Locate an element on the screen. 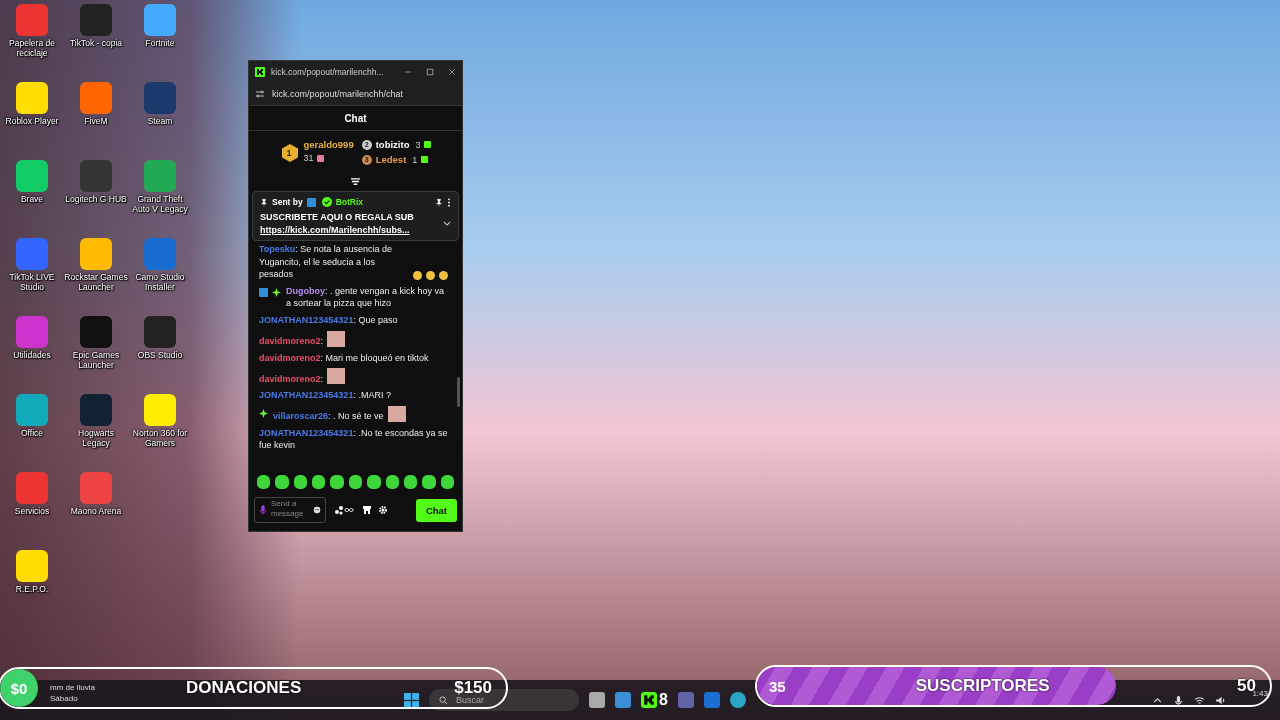 The height and width of the screenshot is (720, 1280). desktop-shortcut: Roblox Player is located at coordinates (32, 121).